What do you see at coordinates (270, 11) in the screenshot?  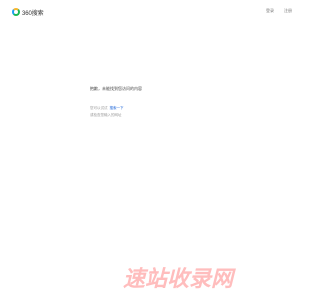 I see `login-link: 登录` at bounding box center [270, 11].